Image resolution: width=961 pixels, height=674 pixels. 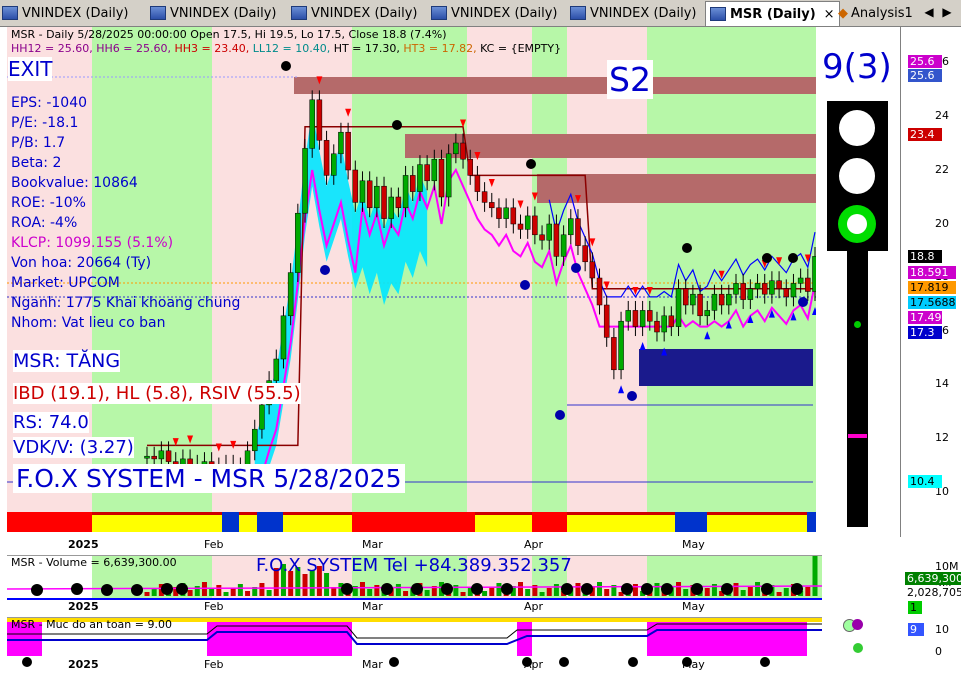 What do you see at coordinates (442, 48) in the screenshot?
I see `header-level-5: HT3 = 17.82,` at bounding box center [442, 48].